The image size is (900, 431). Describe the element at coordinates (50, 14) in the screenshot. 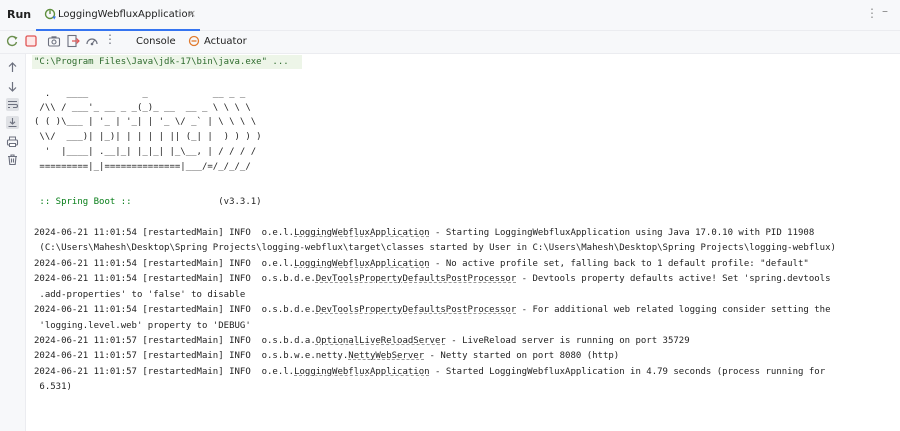

I see `spring-boot-icon` at that location.